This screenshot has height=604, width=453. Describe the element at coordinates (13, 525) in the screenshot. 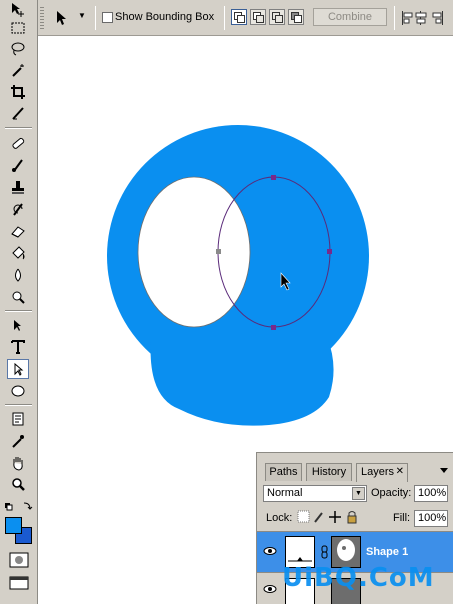

I see `foreground-color-swatch` at that location.